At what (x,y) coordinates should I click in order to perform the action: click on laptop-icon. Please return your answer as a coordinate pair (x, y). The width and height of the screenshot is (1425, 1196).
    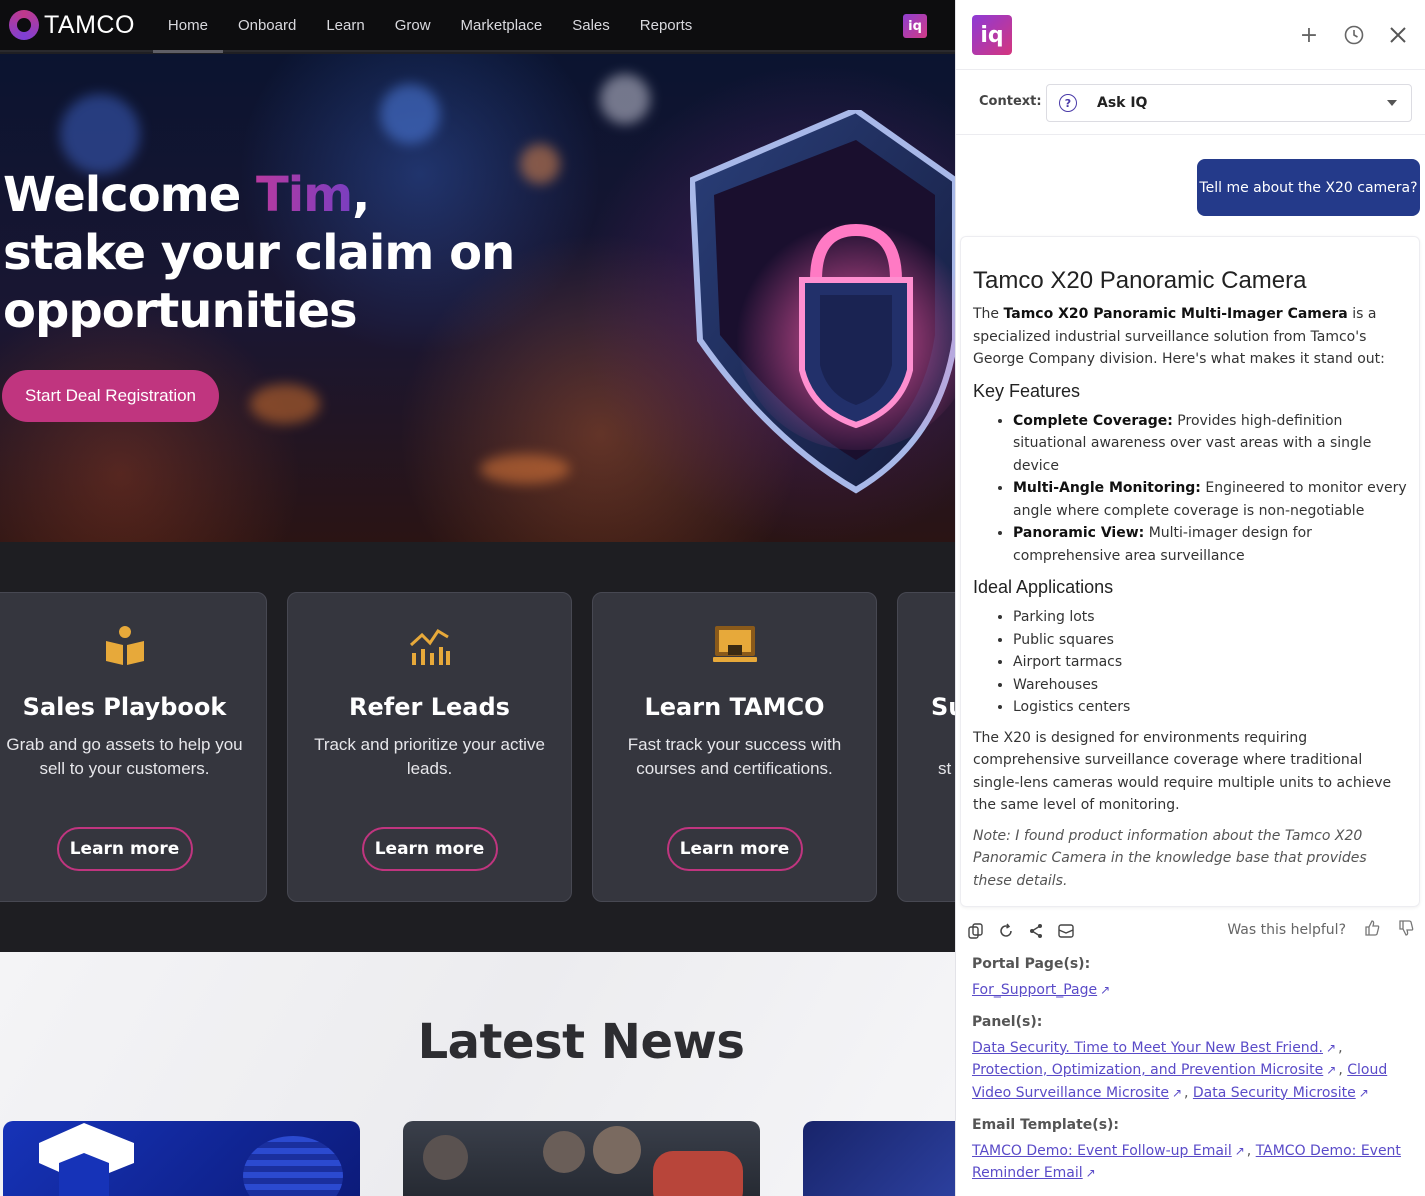
    Looking at the image, I should click on (734, 644).